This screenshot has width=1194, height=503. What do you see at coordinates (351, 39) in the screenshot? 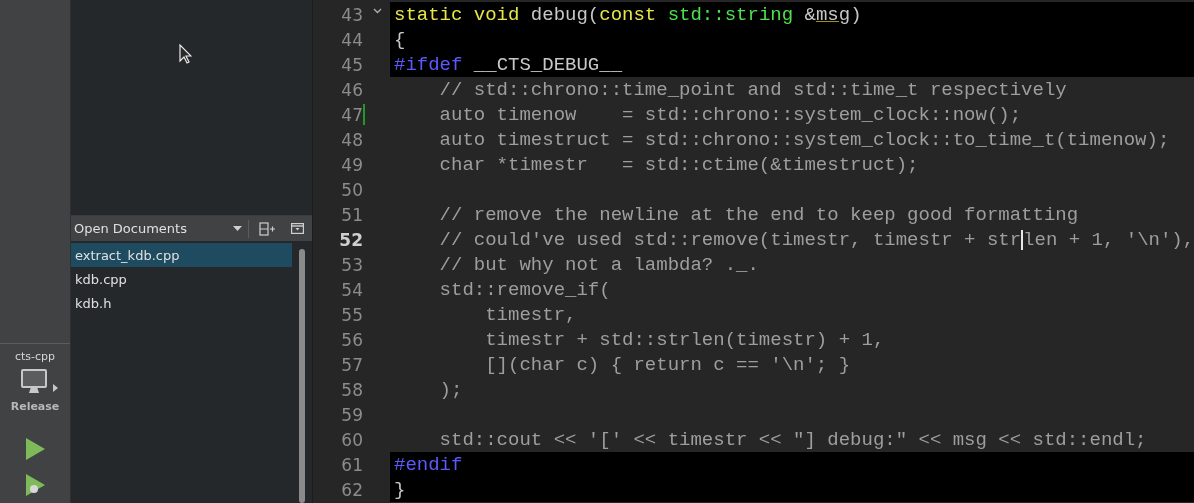
I see `line-number: 44` at bounding box center [351, 39].